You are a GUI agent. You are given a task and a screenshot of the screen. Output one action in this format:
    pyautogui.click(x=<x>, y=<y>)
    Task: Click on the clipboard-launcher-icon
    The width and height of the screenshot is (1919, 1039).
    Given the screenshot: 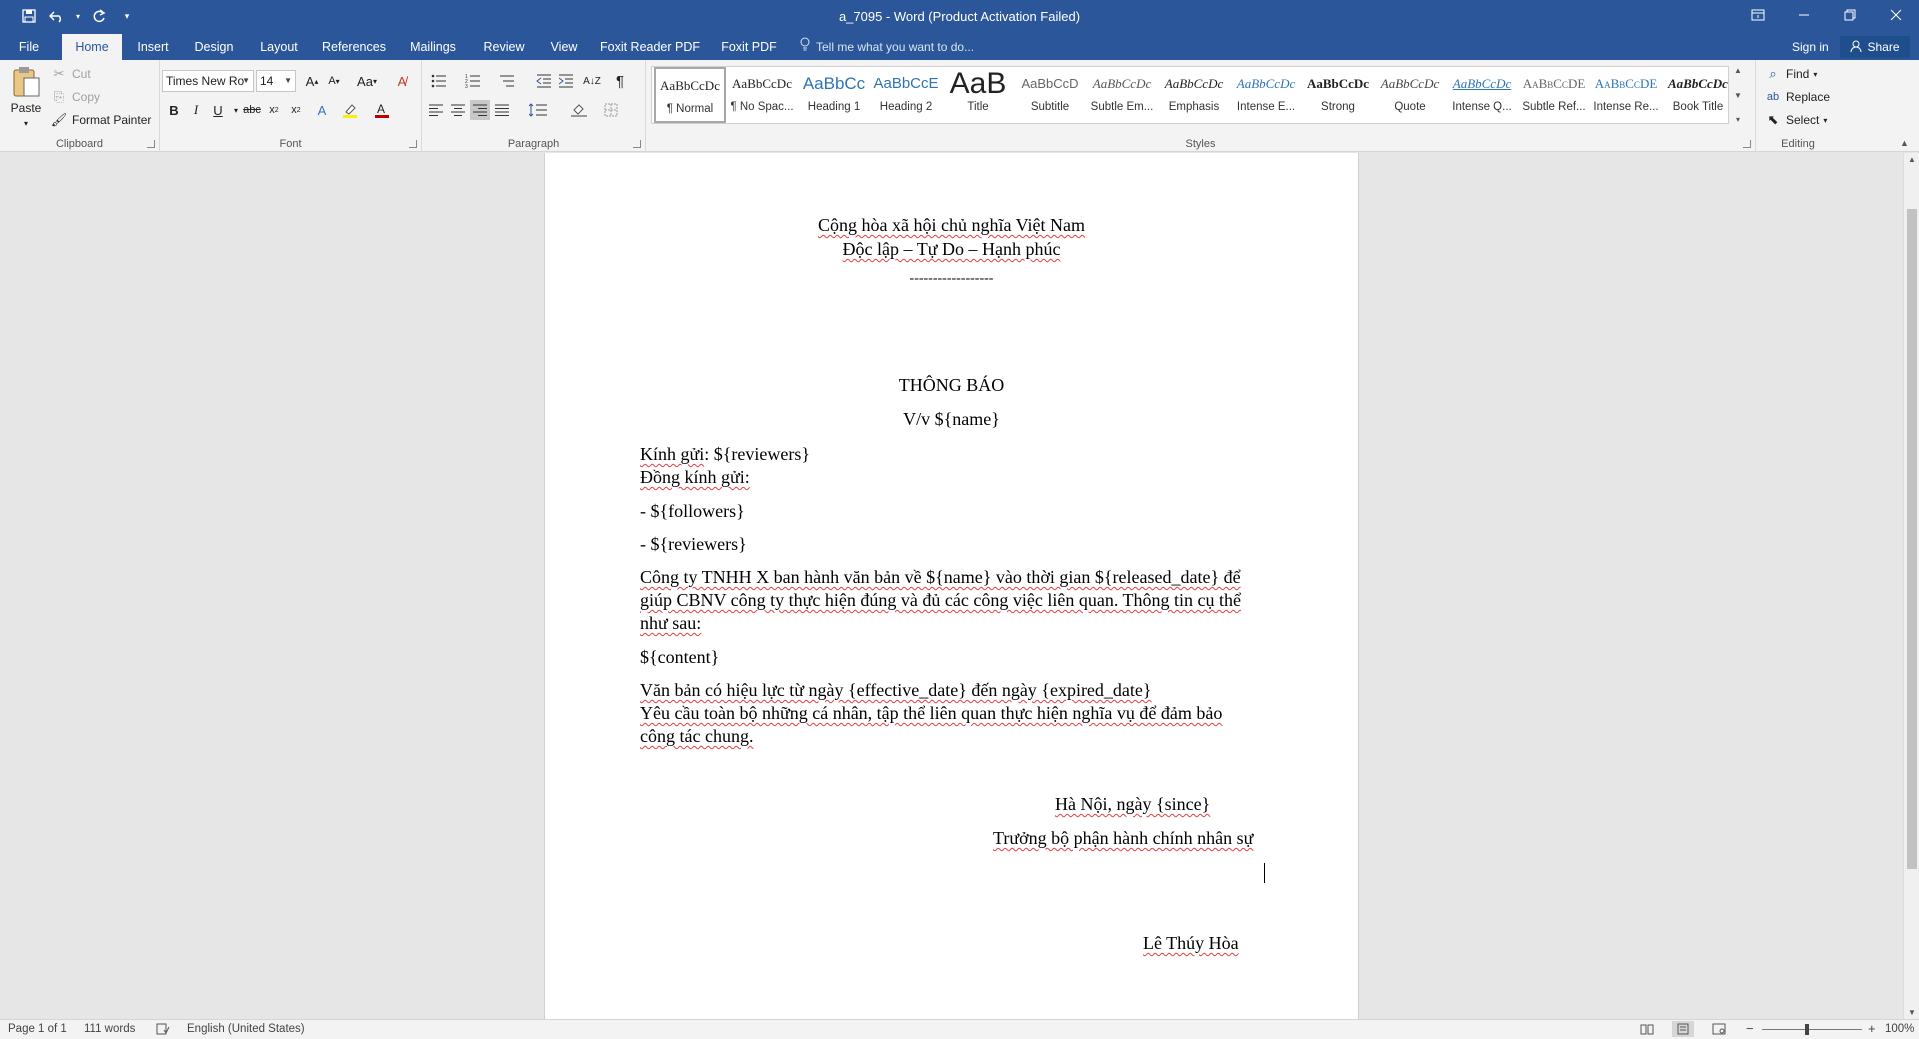 What is the action you would take?
    pyautogui.click(x=151, y=144)
    